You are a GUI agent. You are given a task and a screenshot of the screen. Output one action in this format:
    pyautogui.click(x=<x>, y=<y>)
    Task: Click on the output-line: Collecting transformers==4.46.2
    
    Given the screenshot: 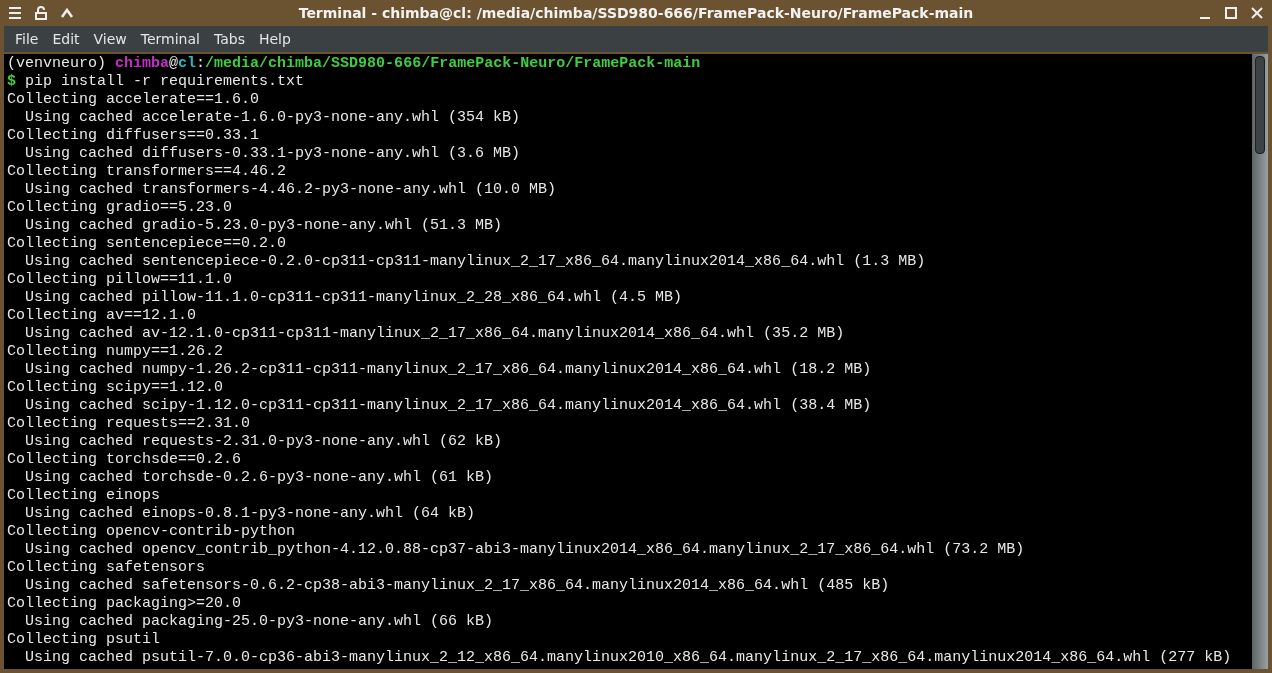 What is the action you would take?
    pyautogui.click(x=147, y=171)
    